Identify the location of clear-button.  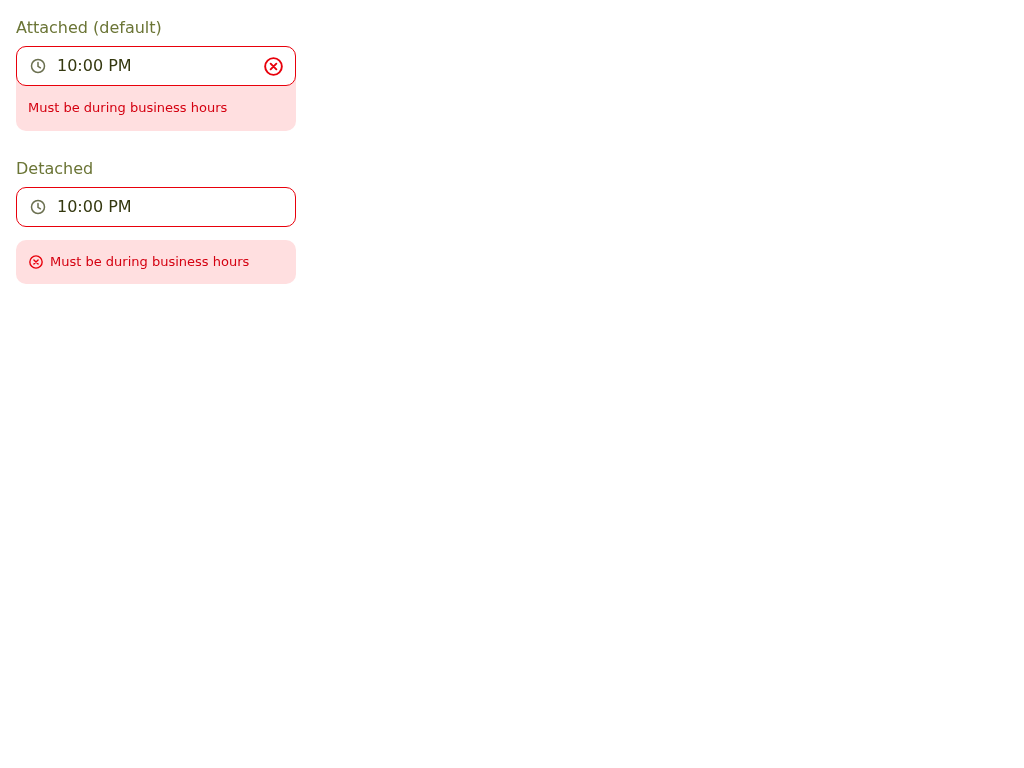
(273, 66).